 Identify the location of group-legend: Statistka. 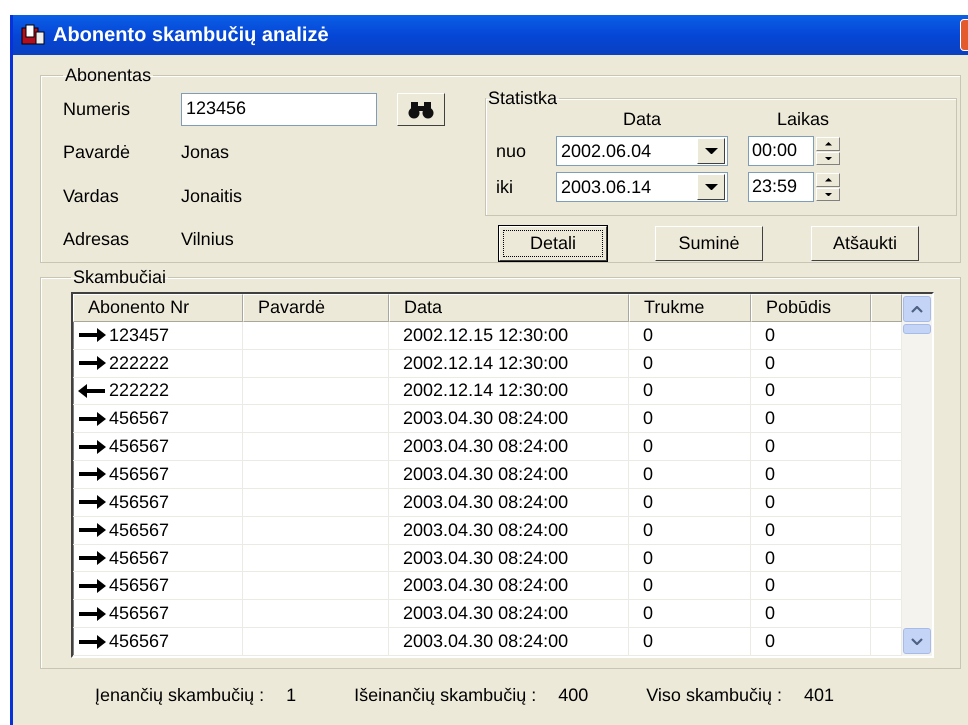
(523, 98).